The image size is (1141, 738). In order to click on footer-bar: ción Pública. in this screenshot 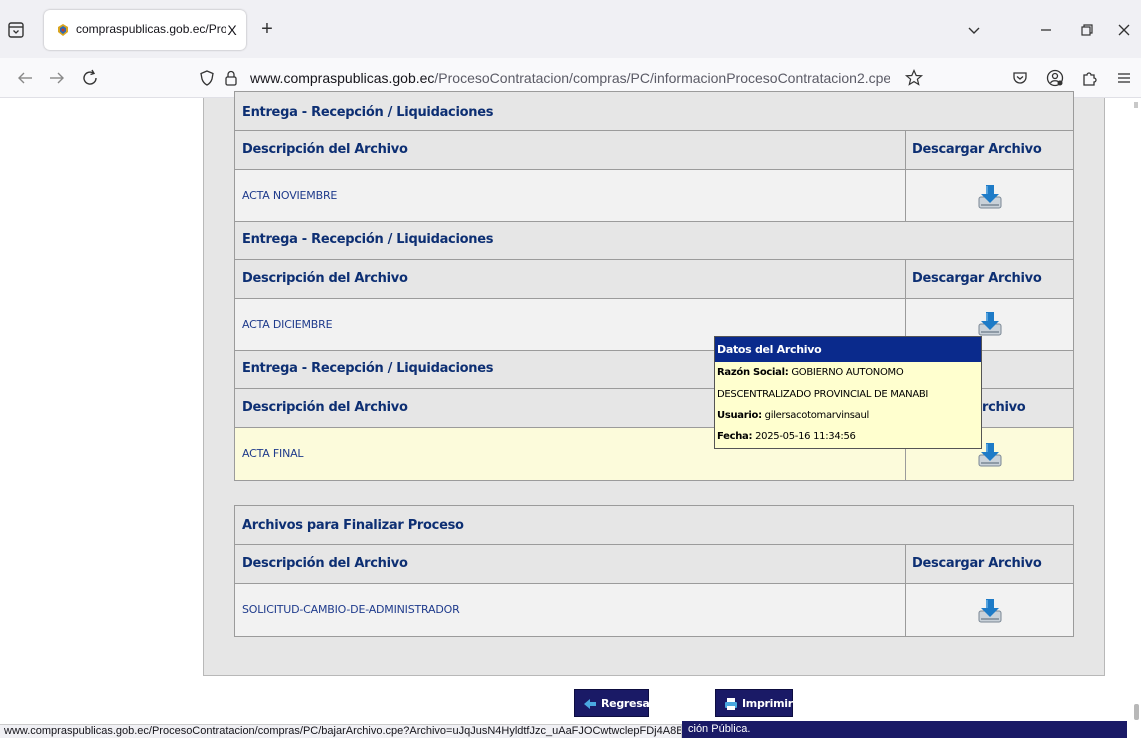, I will do `click(904, 729)`.